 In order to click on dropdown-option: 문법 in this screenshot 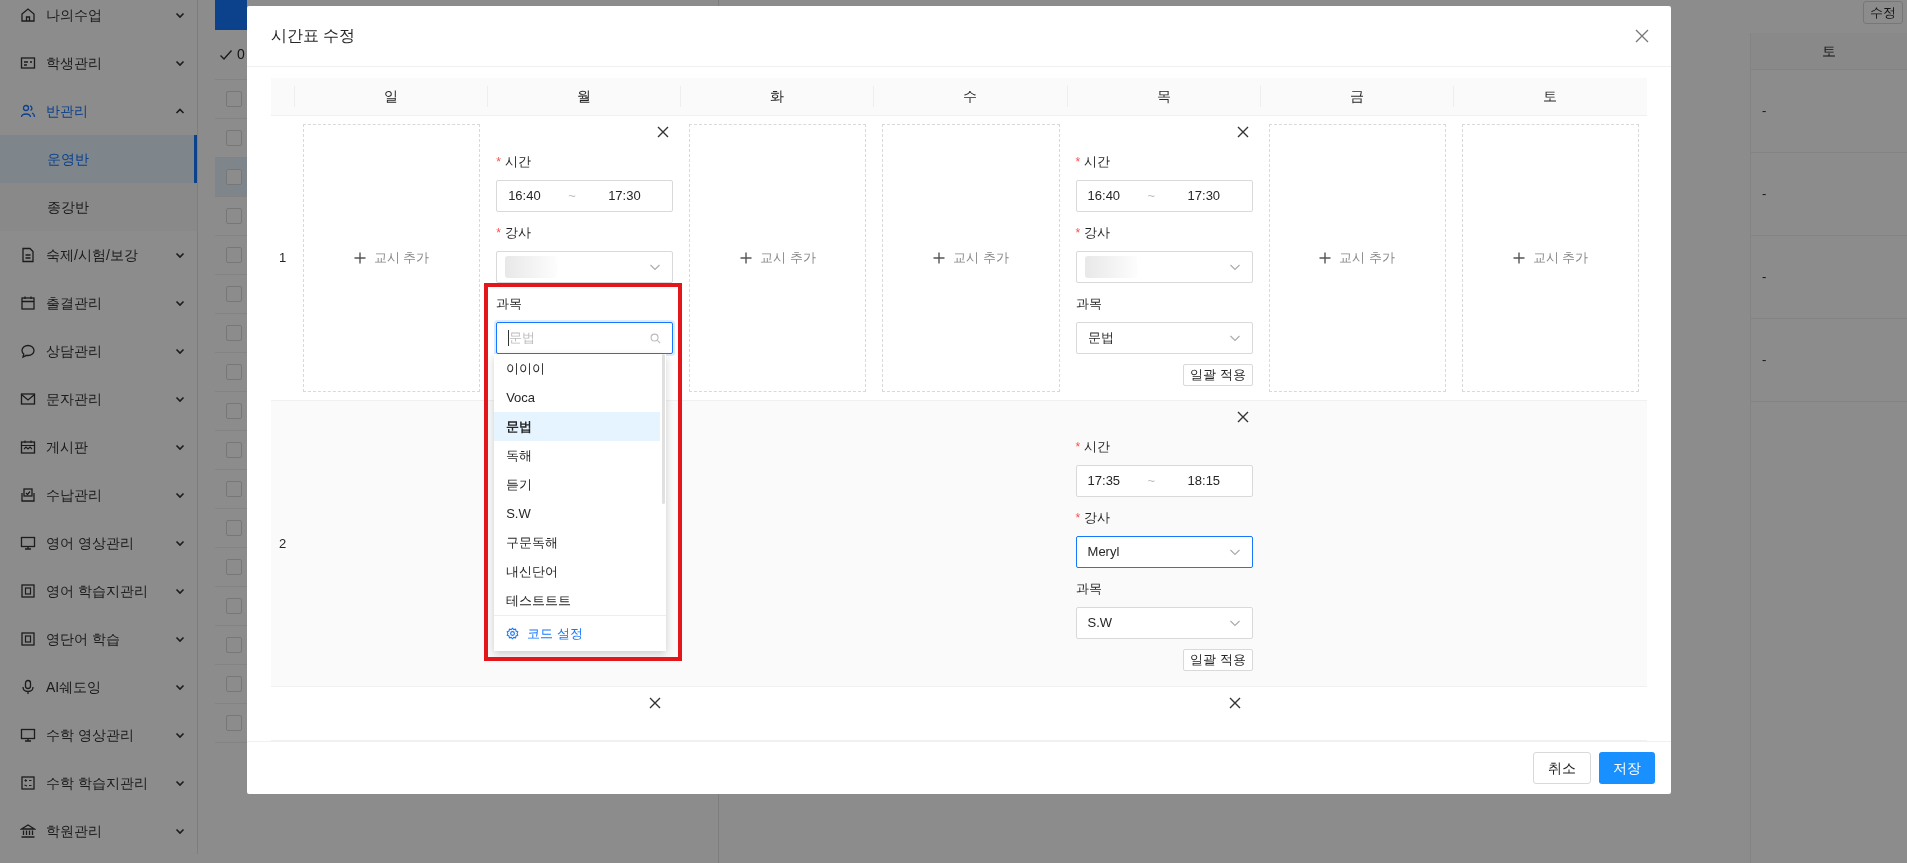, I will do `click(577, 426)`.